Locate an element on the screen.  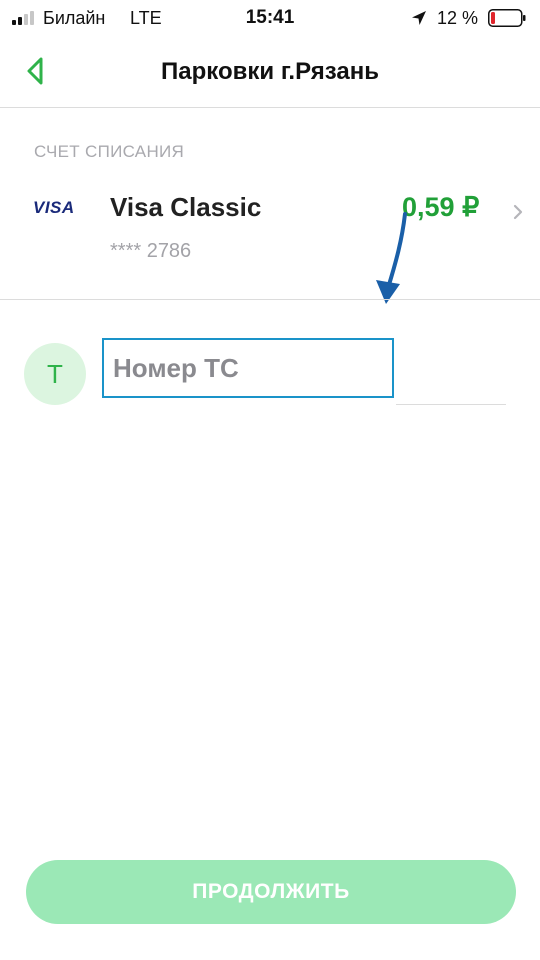
nav-bar: Парковки г.Рязань is located at coordinates (270, 72).